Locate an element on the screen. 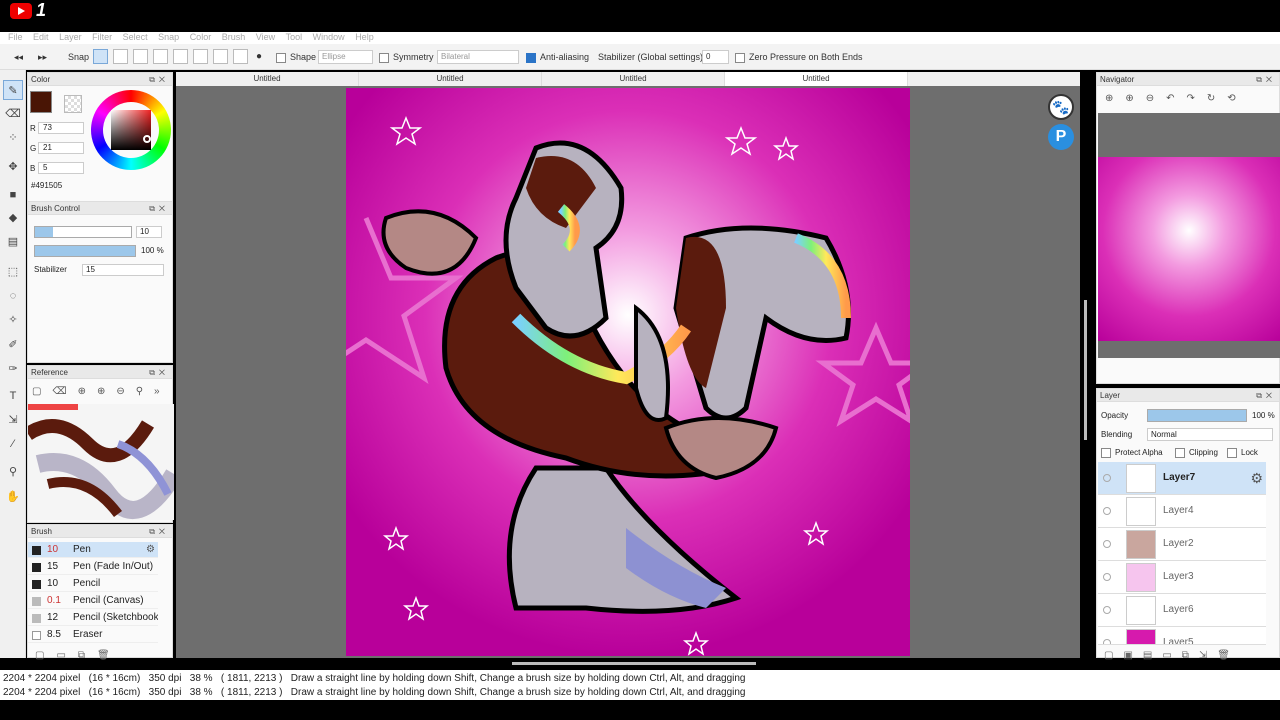 Image resolution: width=1280 pixels, height=720 pixels. reference-toolbar: ▢⌫⊕⊕⊖⚲» is located at coordinates (101, 391).